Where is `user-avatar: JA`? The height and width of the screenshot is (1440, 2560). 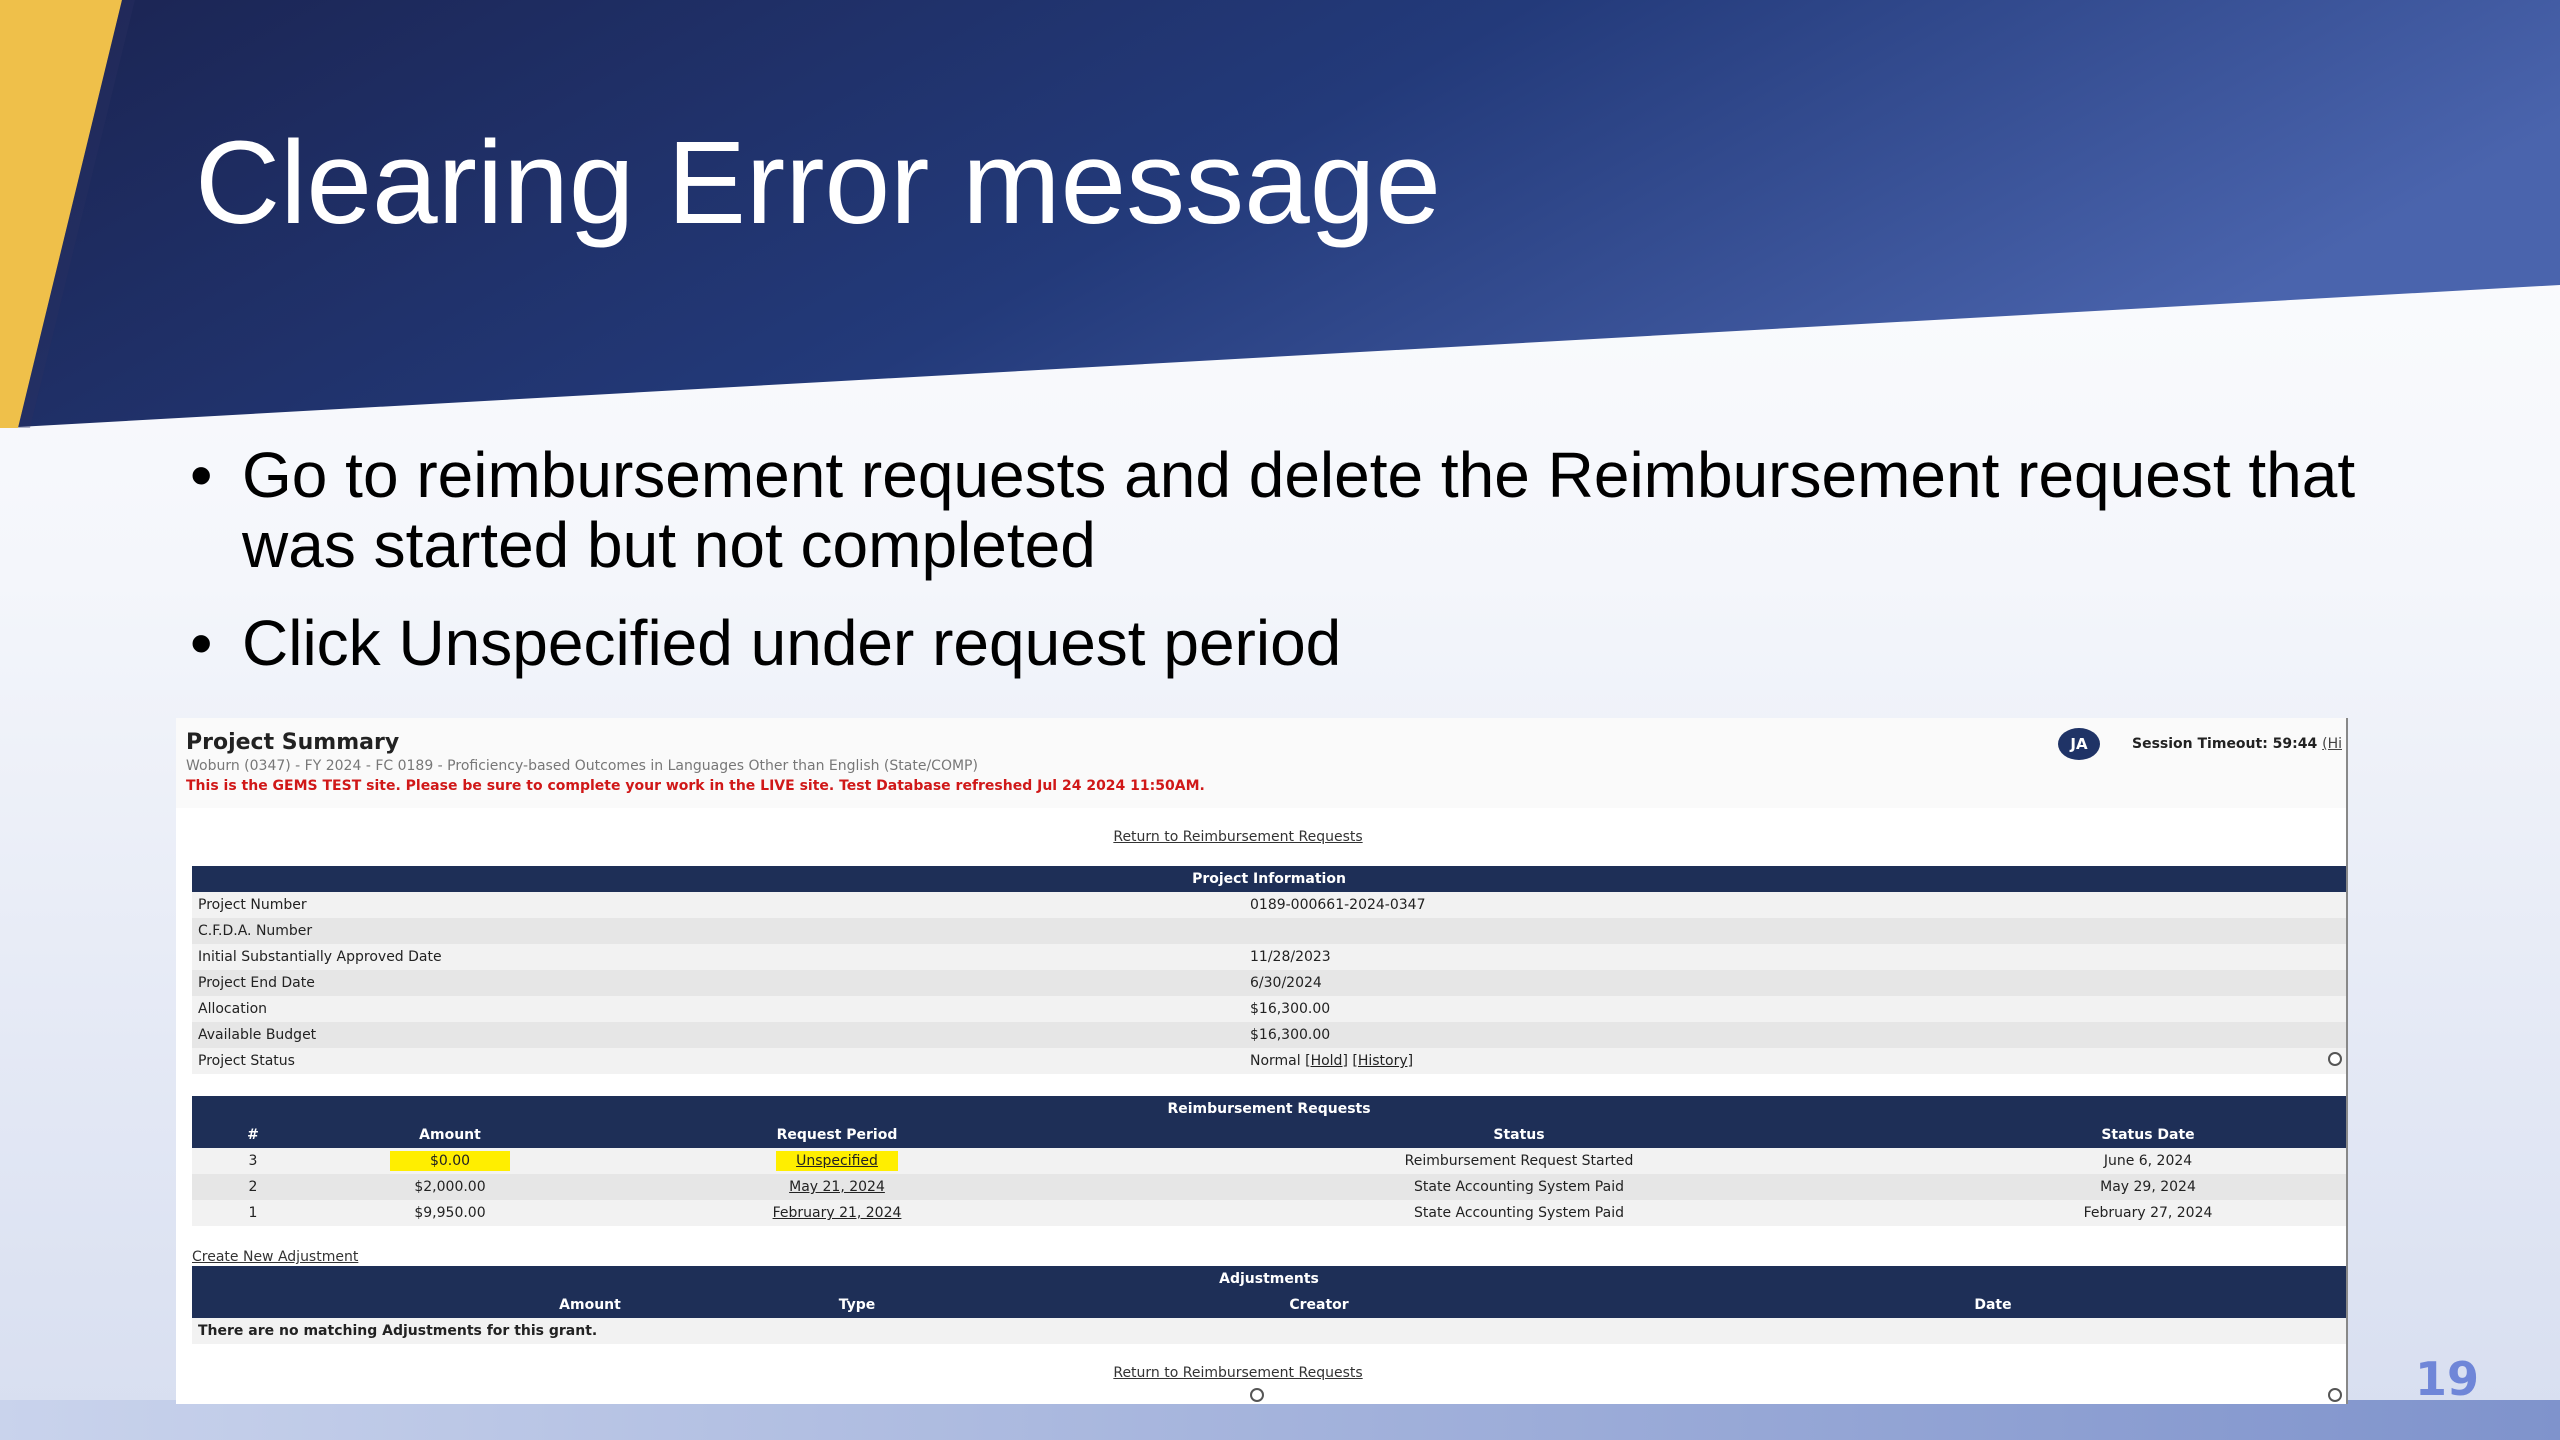
user-avatar: JA is located at coordinates (2079, 744).